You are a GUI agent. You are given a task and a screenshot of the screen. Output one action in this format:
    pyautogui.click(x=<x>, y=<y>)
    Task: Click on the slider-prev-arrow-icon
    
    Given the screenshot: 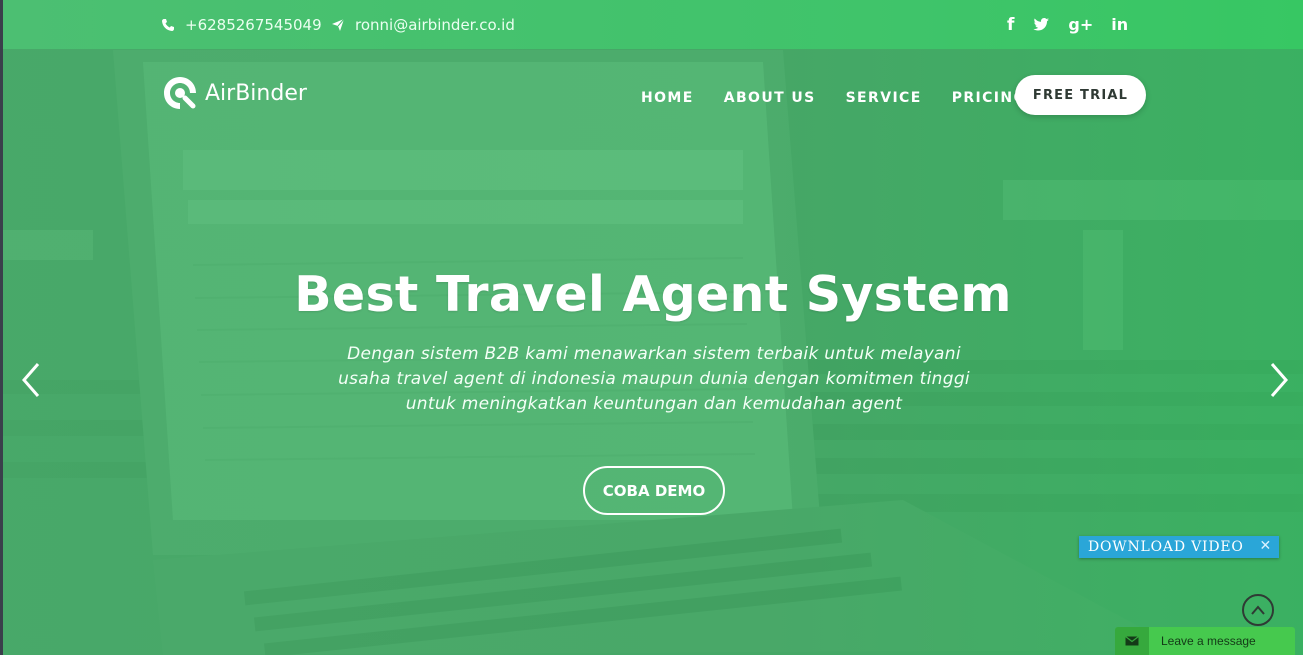 What is the action you would take?
    pyautogui.click(x=31, y=380)
    